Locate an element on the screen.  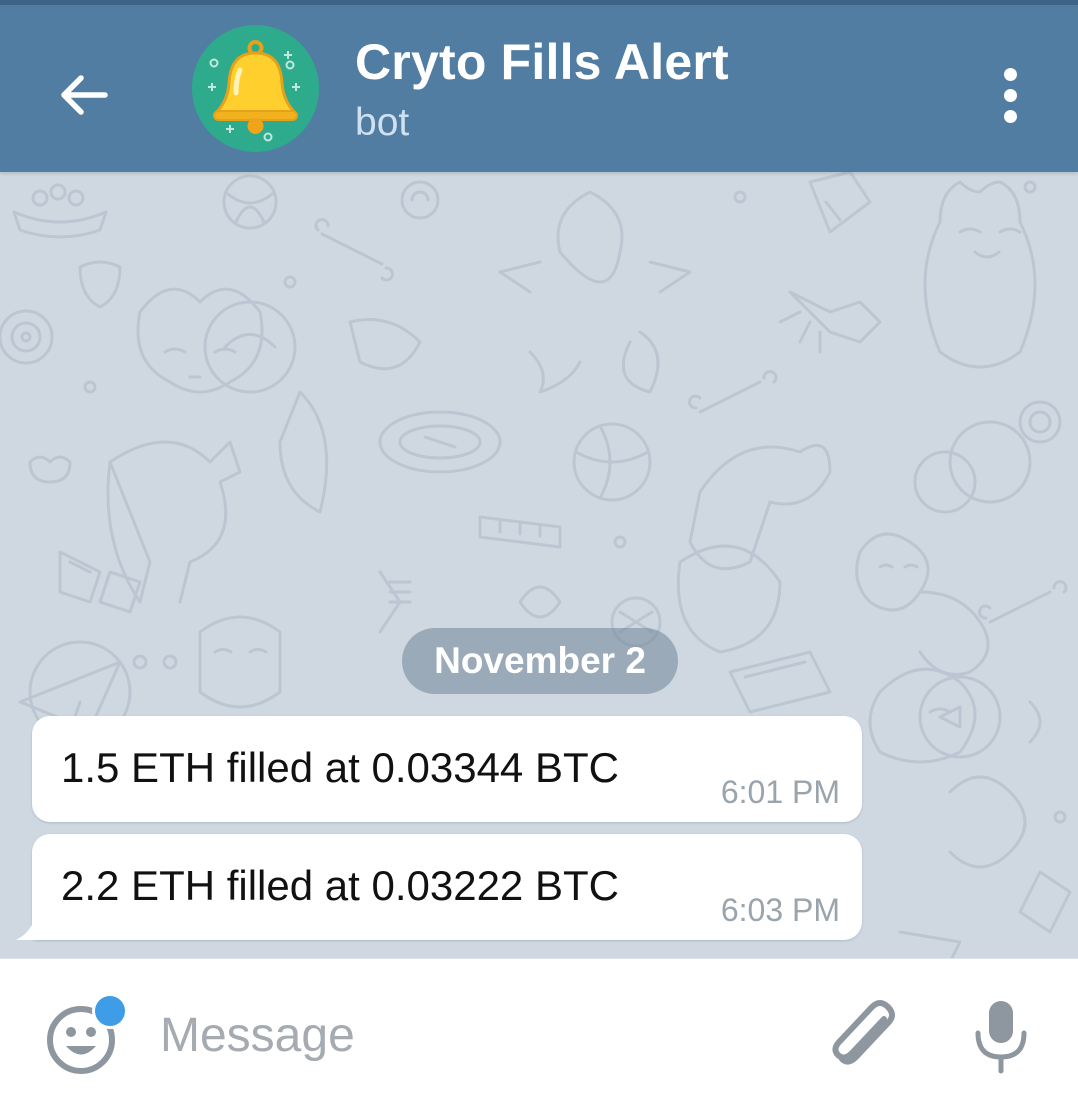
attach-button is located at coordinates (864, 1037).